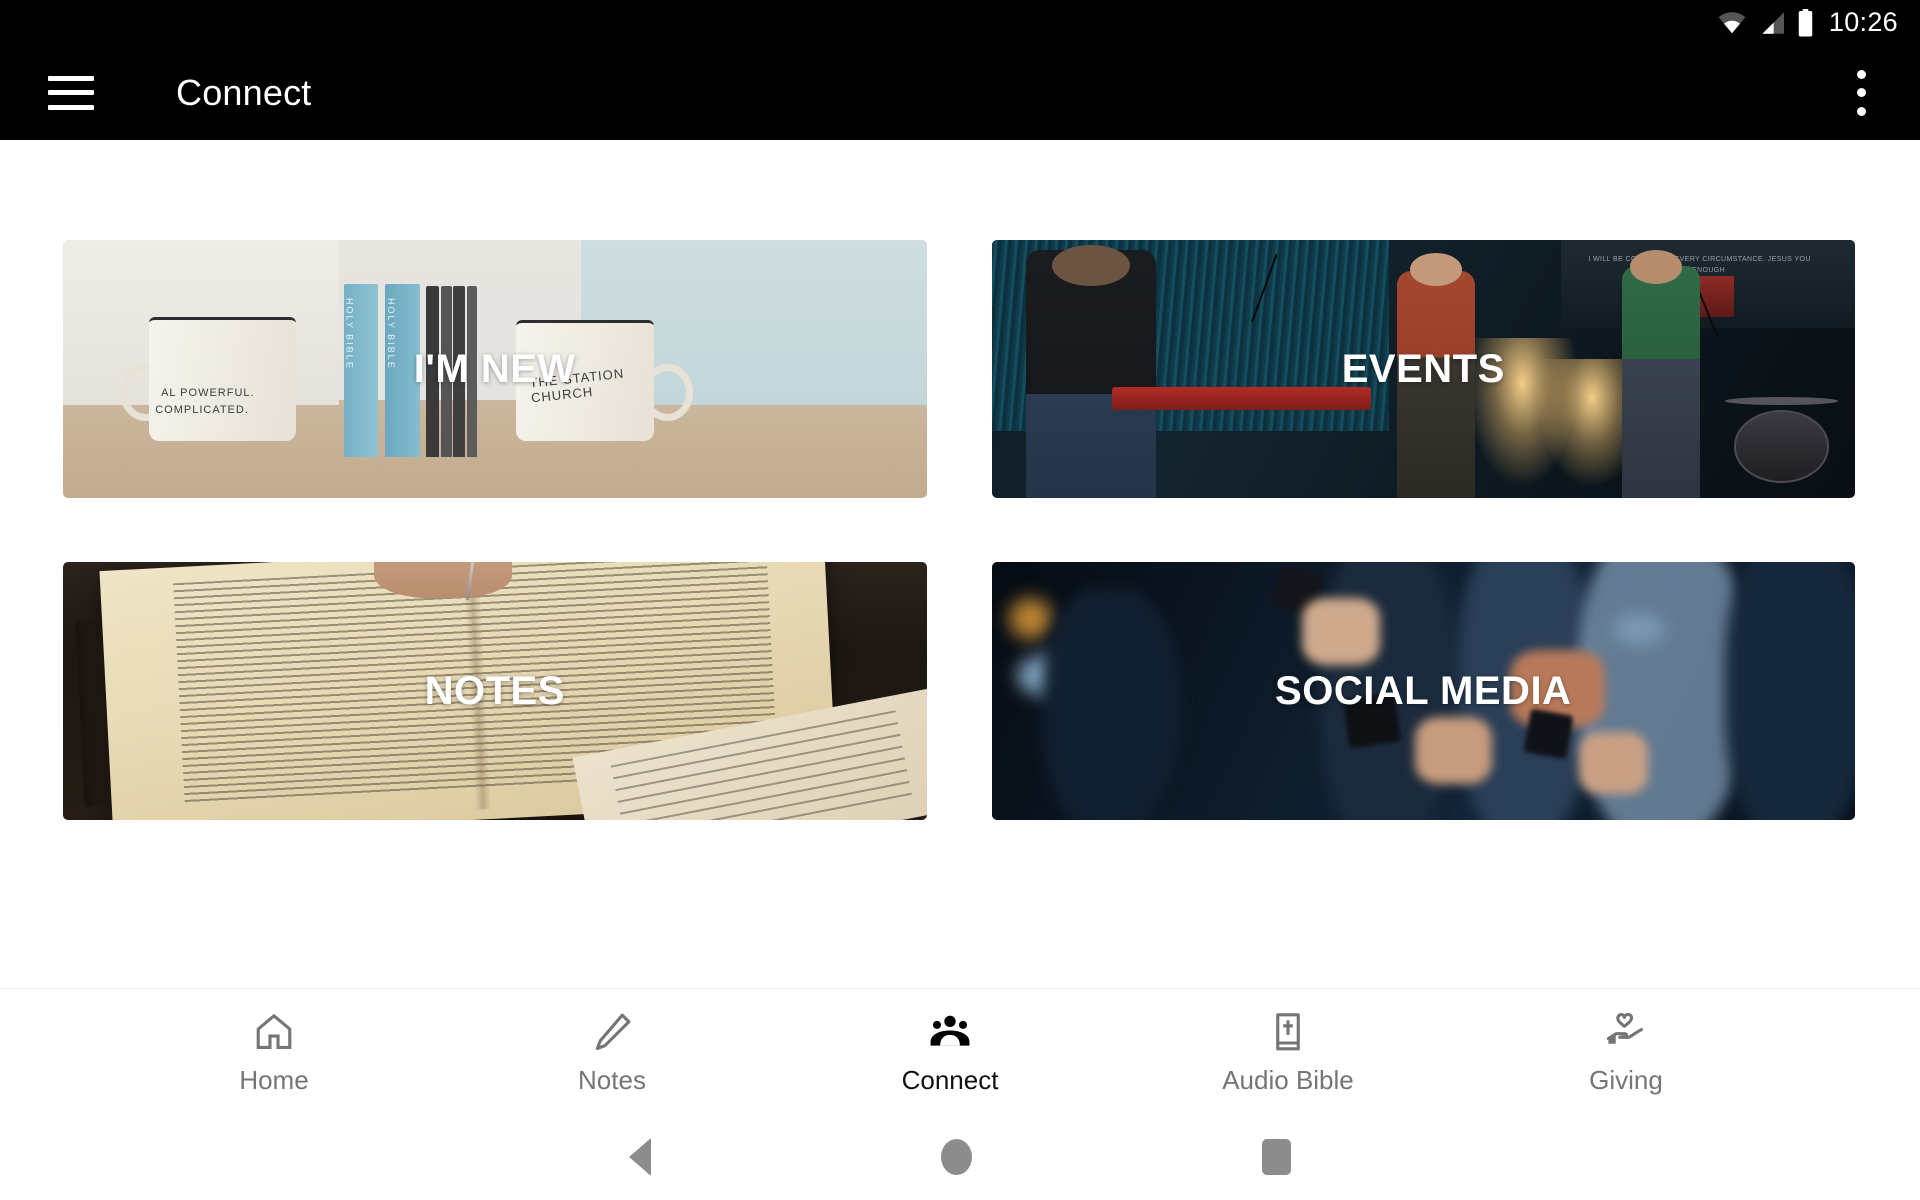 This screenshot has height=1200, width=1920. I want to click on tab-label-connect: Connect, so click(950, 1080).